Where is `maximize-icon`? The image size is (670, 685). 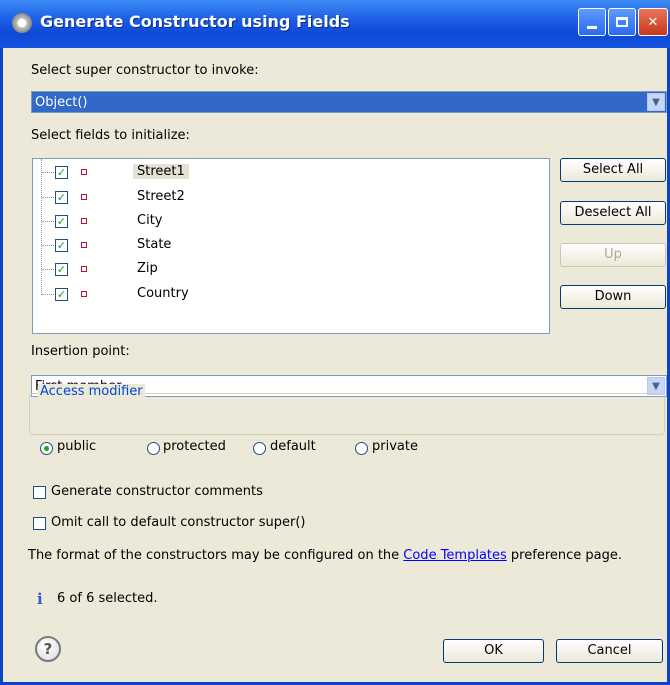
maximize-icon is located at coordinates (622, 22).